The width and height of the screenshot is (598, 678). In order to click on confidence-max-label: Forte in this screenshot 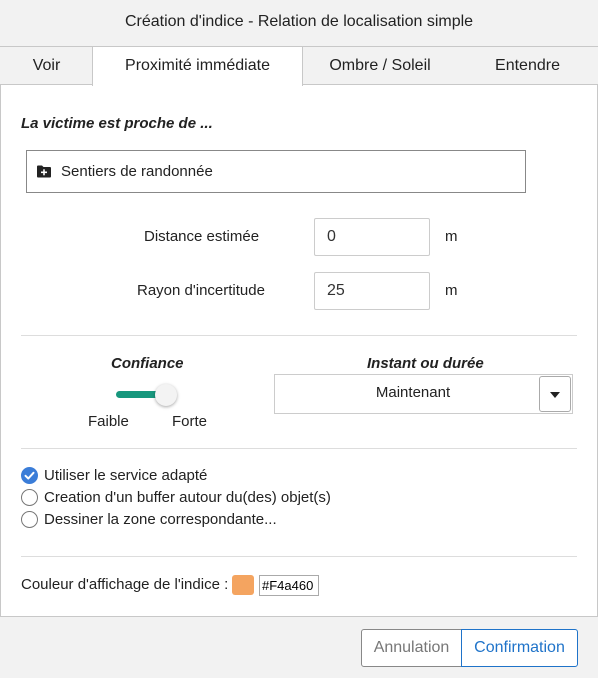, I will do `click(190, 421)`.